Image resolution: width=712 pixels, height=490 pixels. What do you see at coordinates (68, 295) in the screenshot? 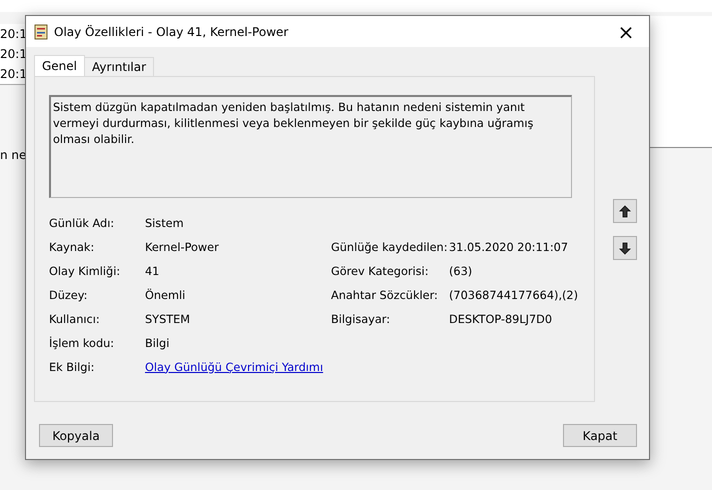
I see `field-label: Düzey:` at bounding box center [68, 295].